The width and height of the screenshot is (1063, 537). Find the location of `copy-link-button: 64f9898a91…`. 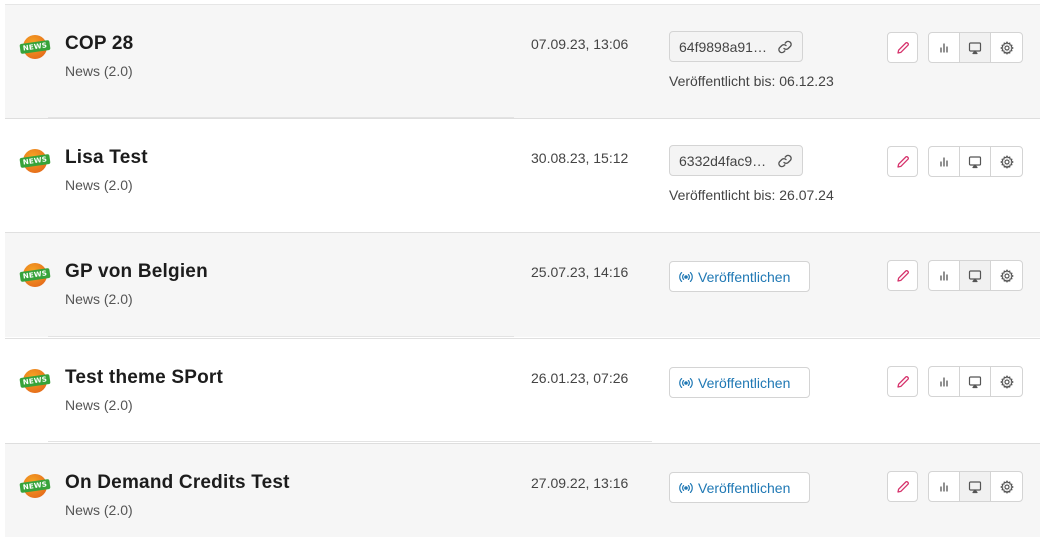

copy-link-button: 64f9898a91… is located at coordinates (736, 46).